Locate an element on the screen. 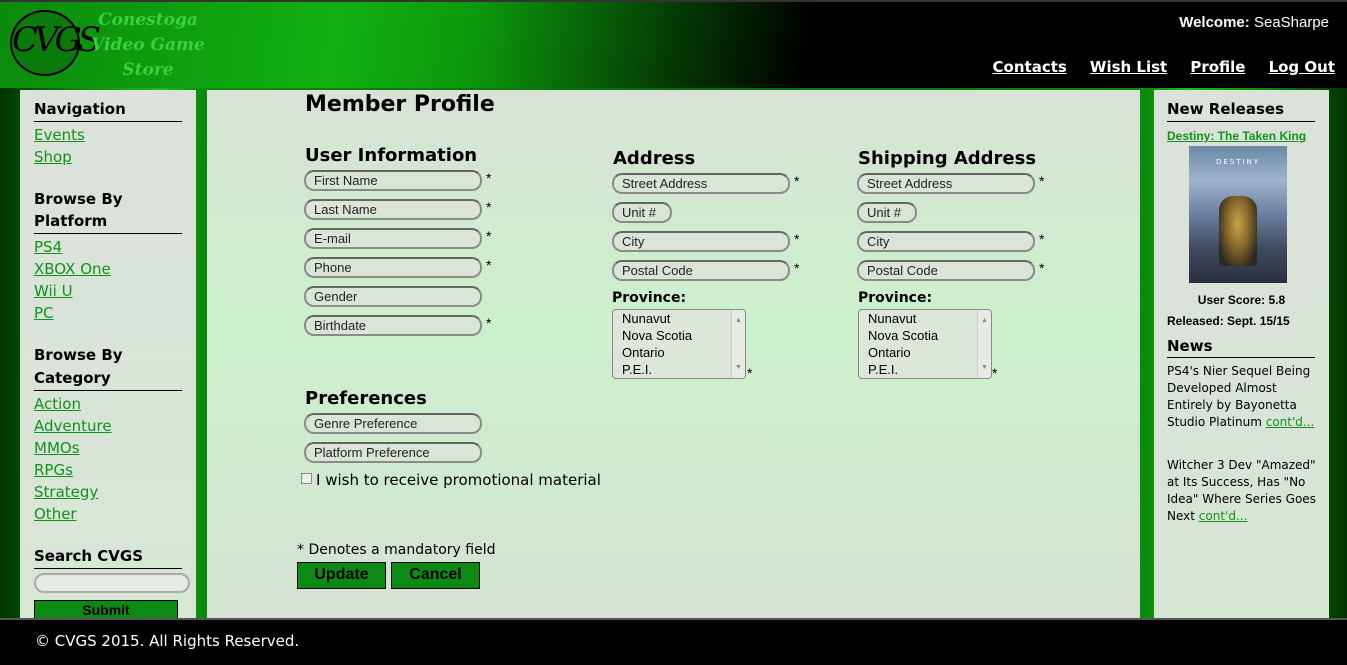  shipping-province-label: Province: is located at coordinates (895, 298).